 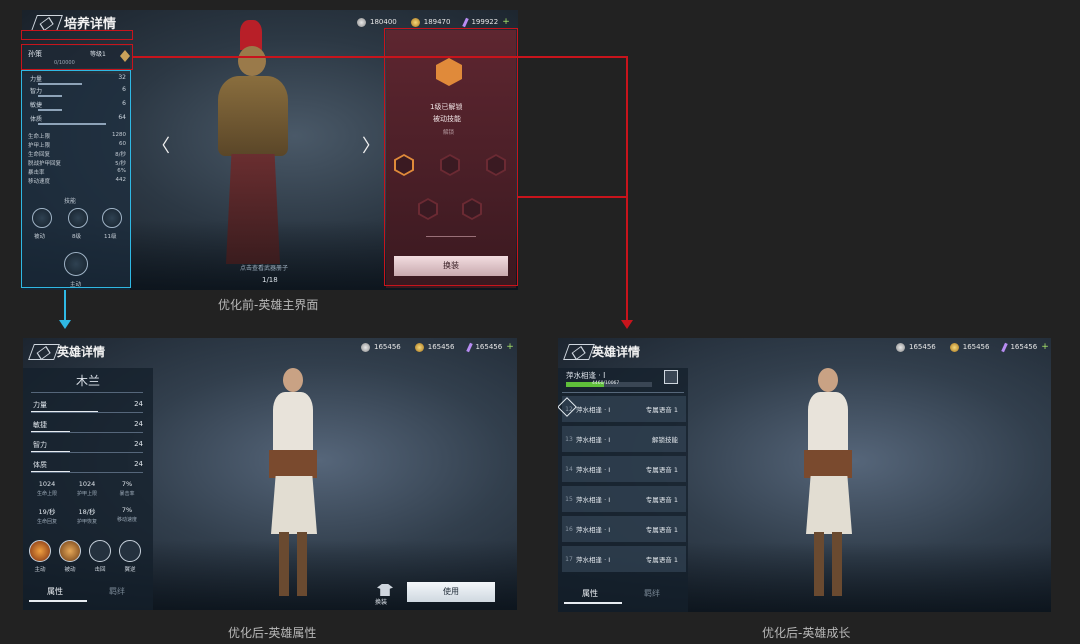 I want to click on stat-label: 护甲恢复, so click(x=86, y=522).